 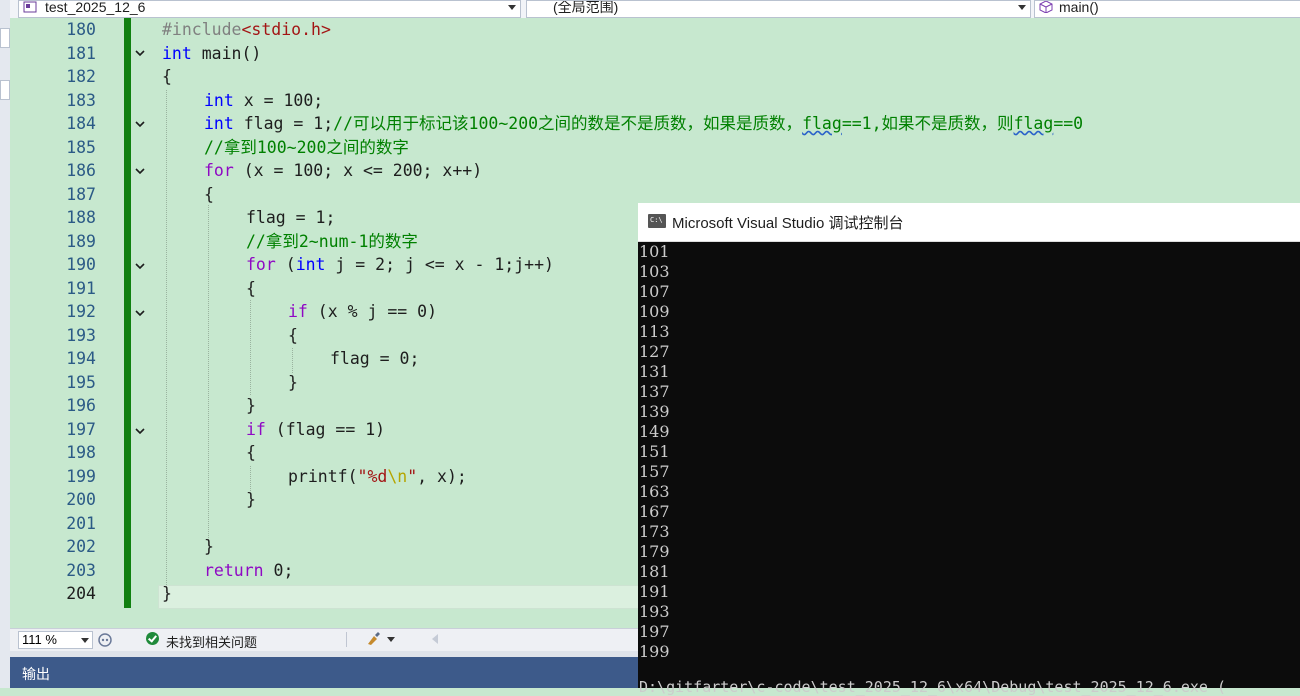 What do you see at coordinates (654, 551) in the screenshot?
I see `console-output-line: 179` at bounding box center [654, 551].